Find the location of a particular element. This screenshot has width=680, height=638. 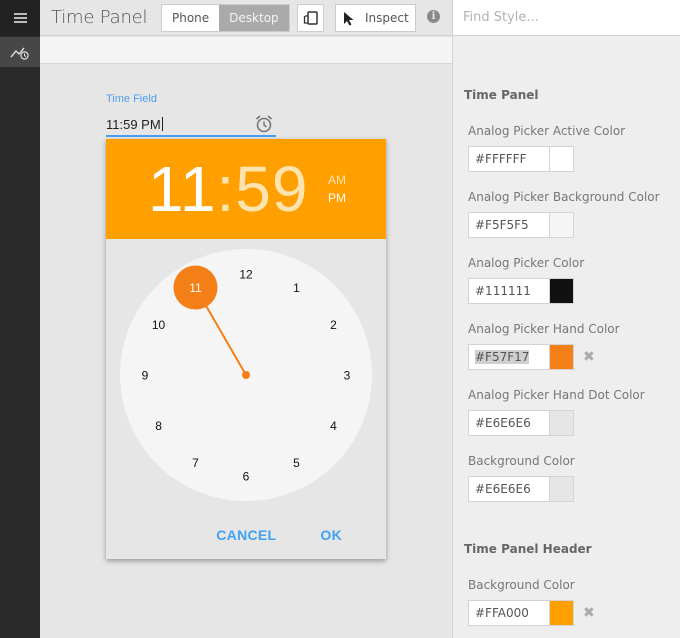

find-style-bar is located at coordinates (566, 18).